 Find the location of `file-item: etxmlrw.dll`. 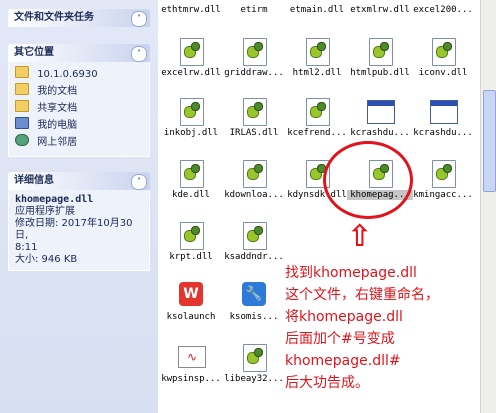

file-item: etxmlrw.dll is located at coordinates (380, 8).